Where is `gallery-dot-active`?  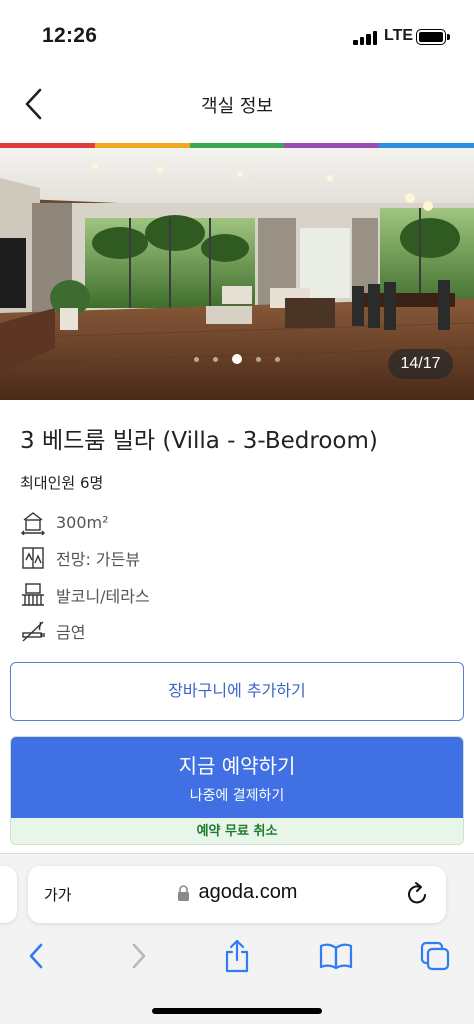 gallery-dot-active is located at coordinates (237, 359).